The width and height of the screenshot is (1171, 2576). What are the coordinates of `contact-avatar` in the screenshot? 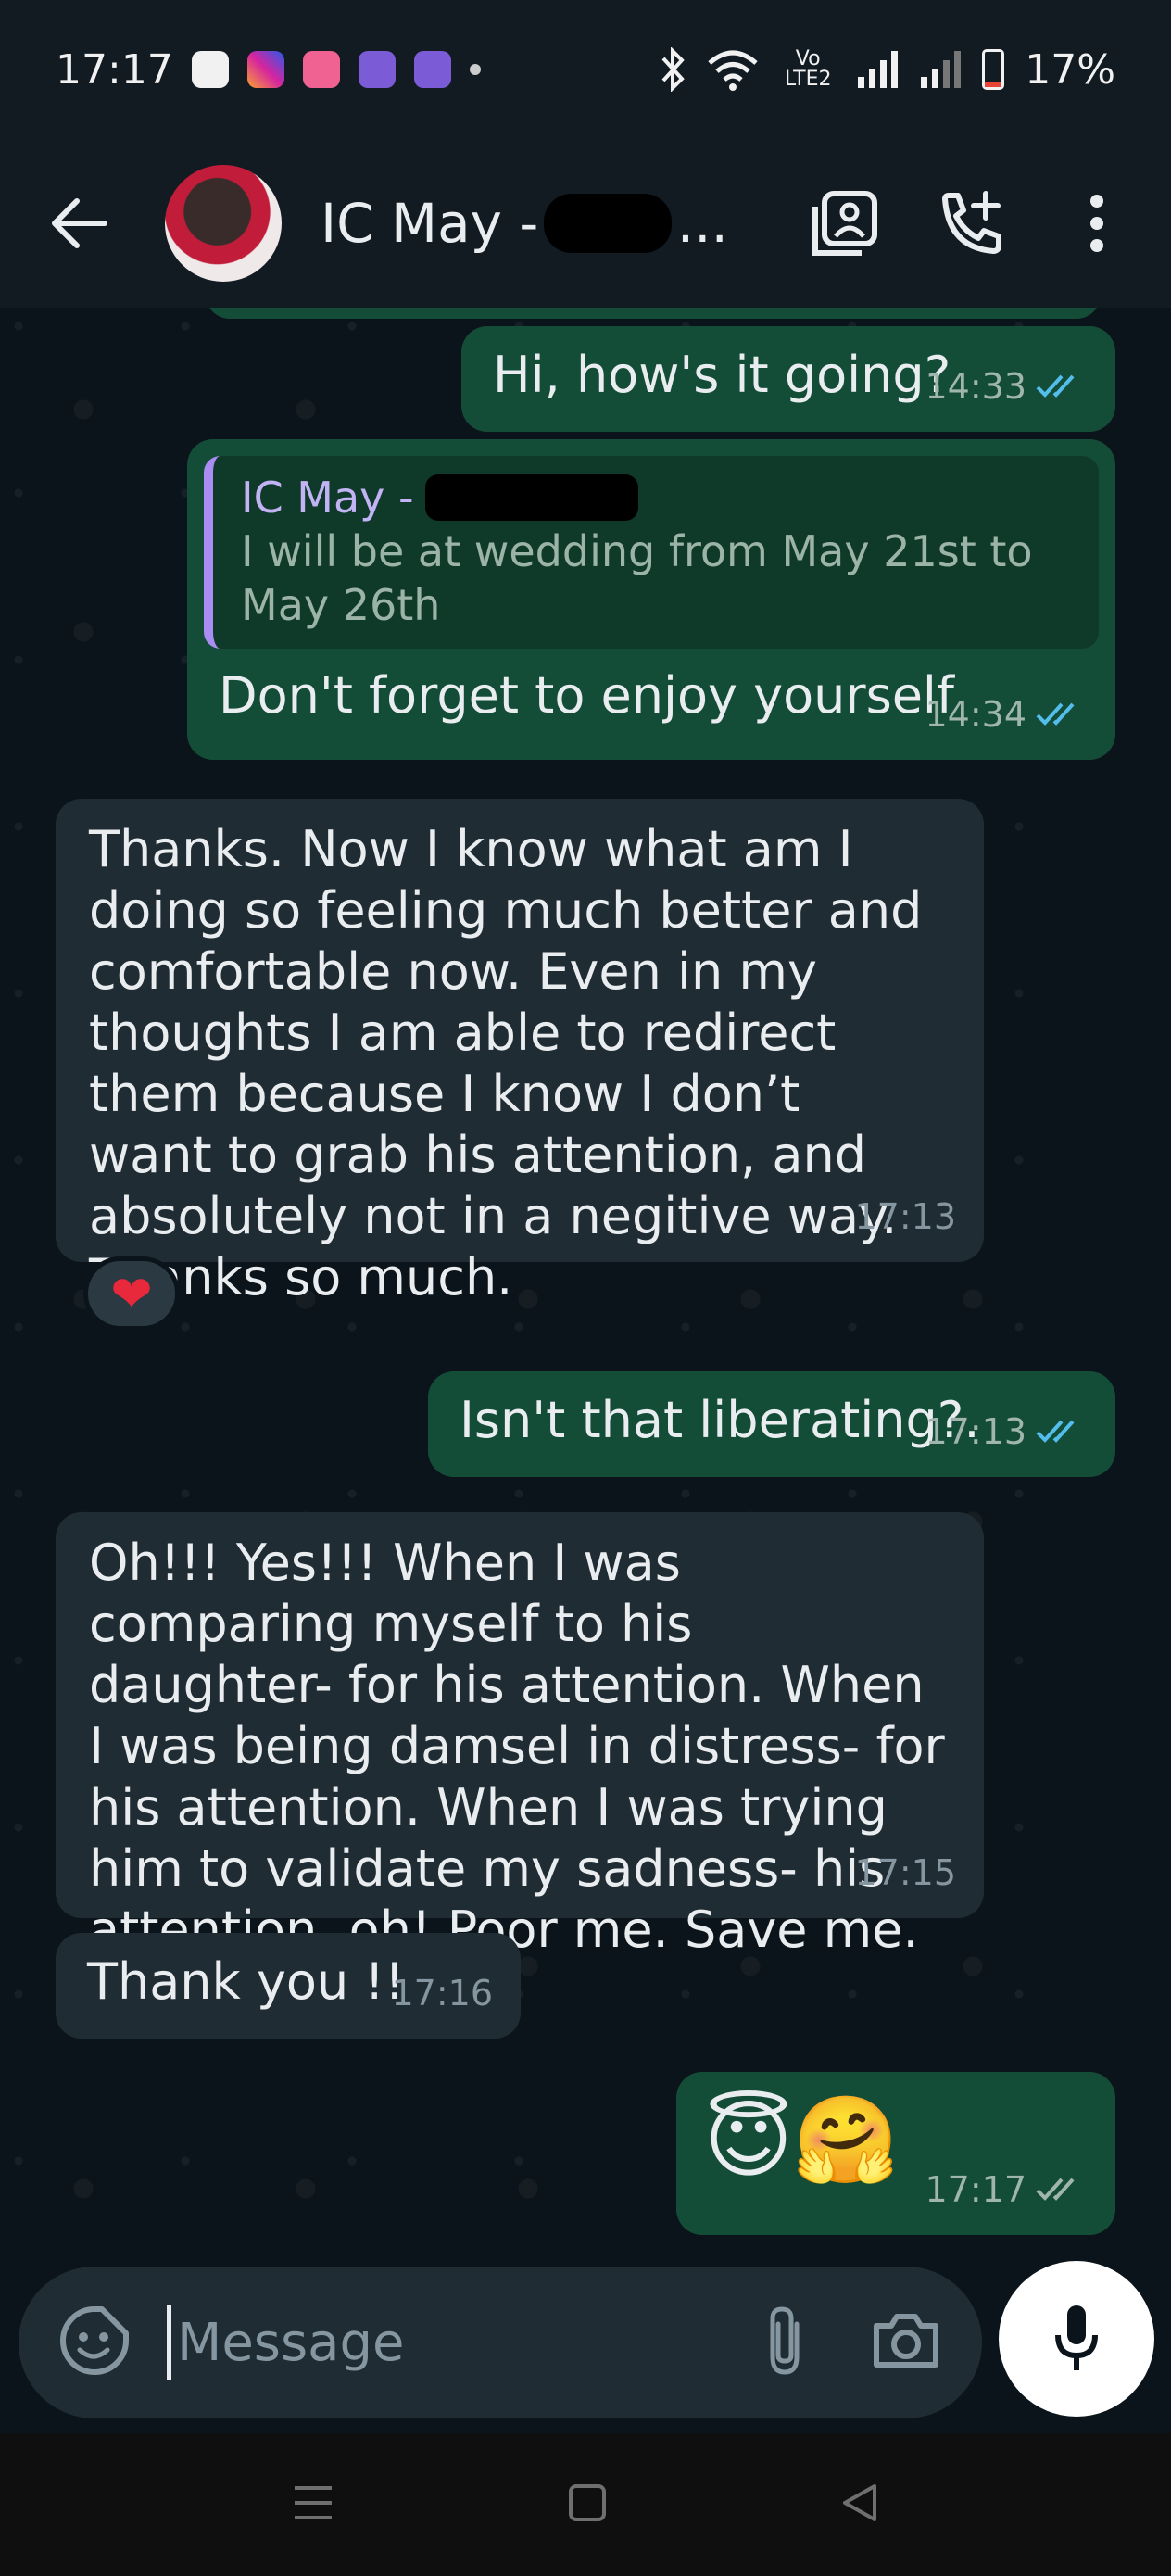 It's located at (224, 224).